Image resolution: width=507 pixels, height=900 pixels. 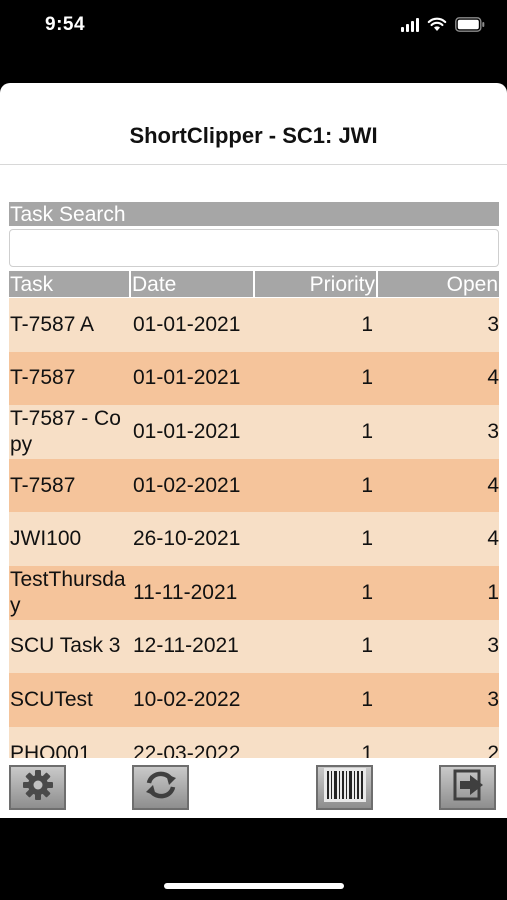 I want to click on cellular-signal-icon, so click(x=410, y=24).